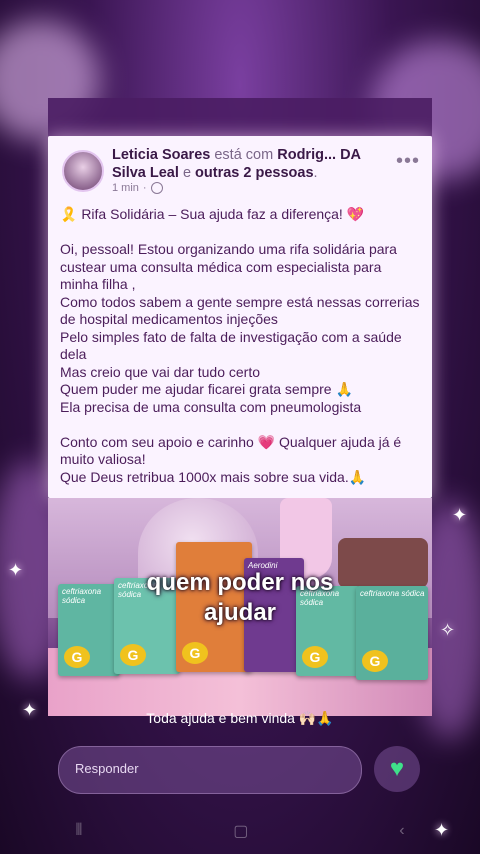 The width and height of the screenshot is (480, 854). What do you see at coordinates (240, 117) in the screenshot?
I see `post-top-bar` at bounding box center [240, 117].